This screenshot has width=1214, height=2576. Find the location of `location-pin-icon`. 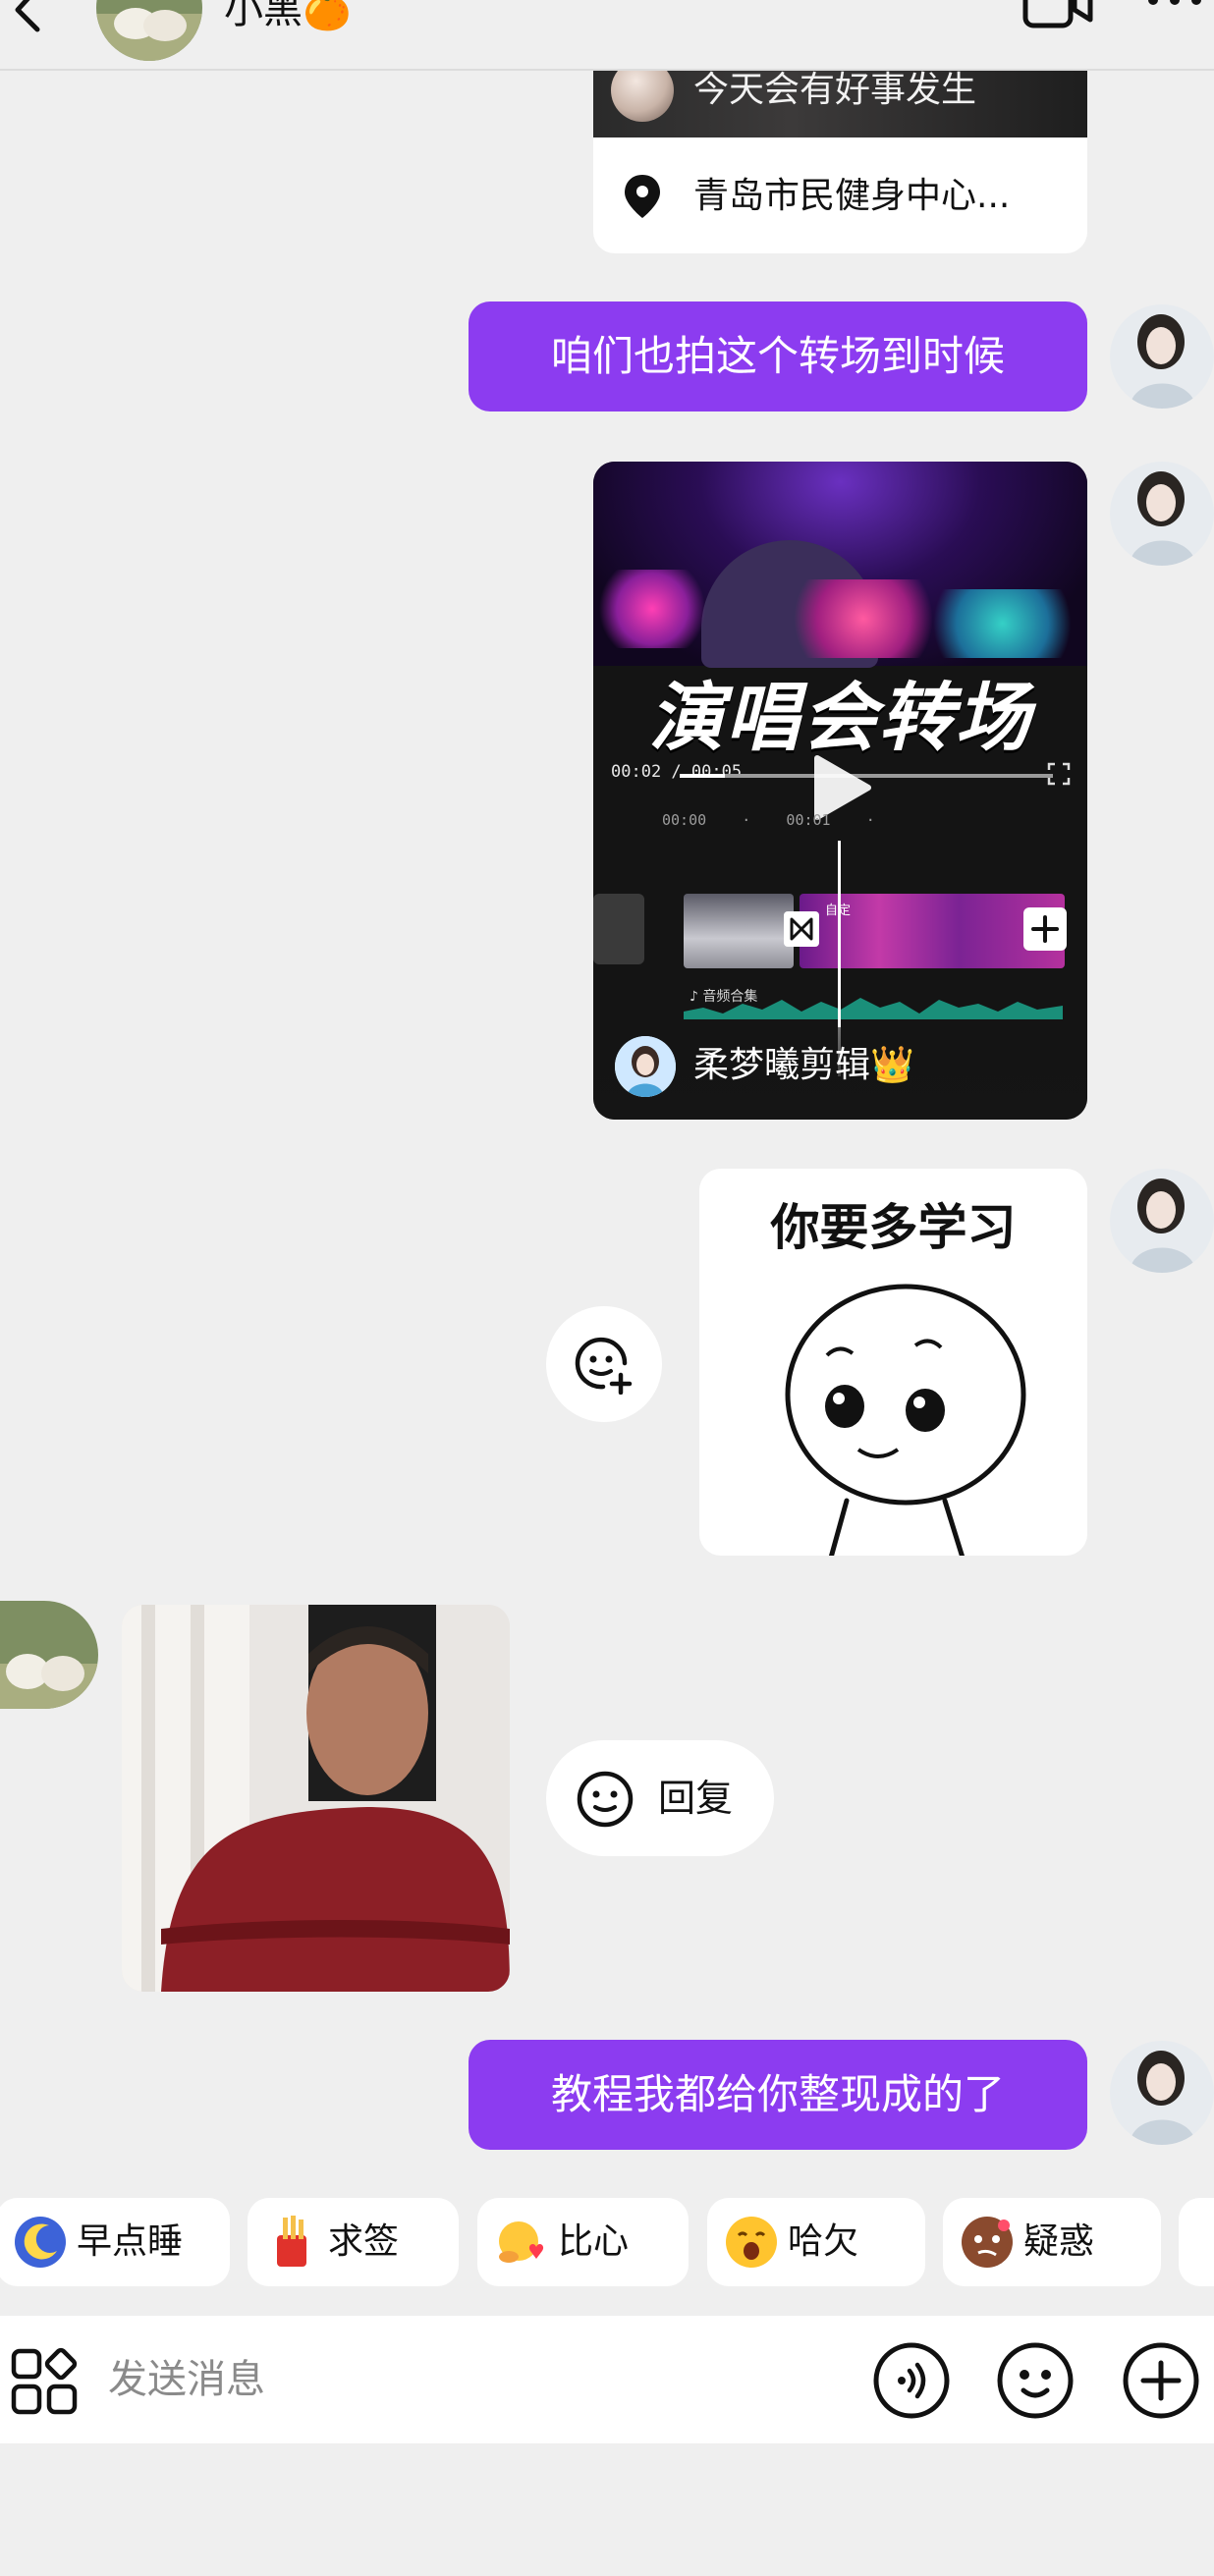

location-pin-icon is located at coordinates (642, 196).